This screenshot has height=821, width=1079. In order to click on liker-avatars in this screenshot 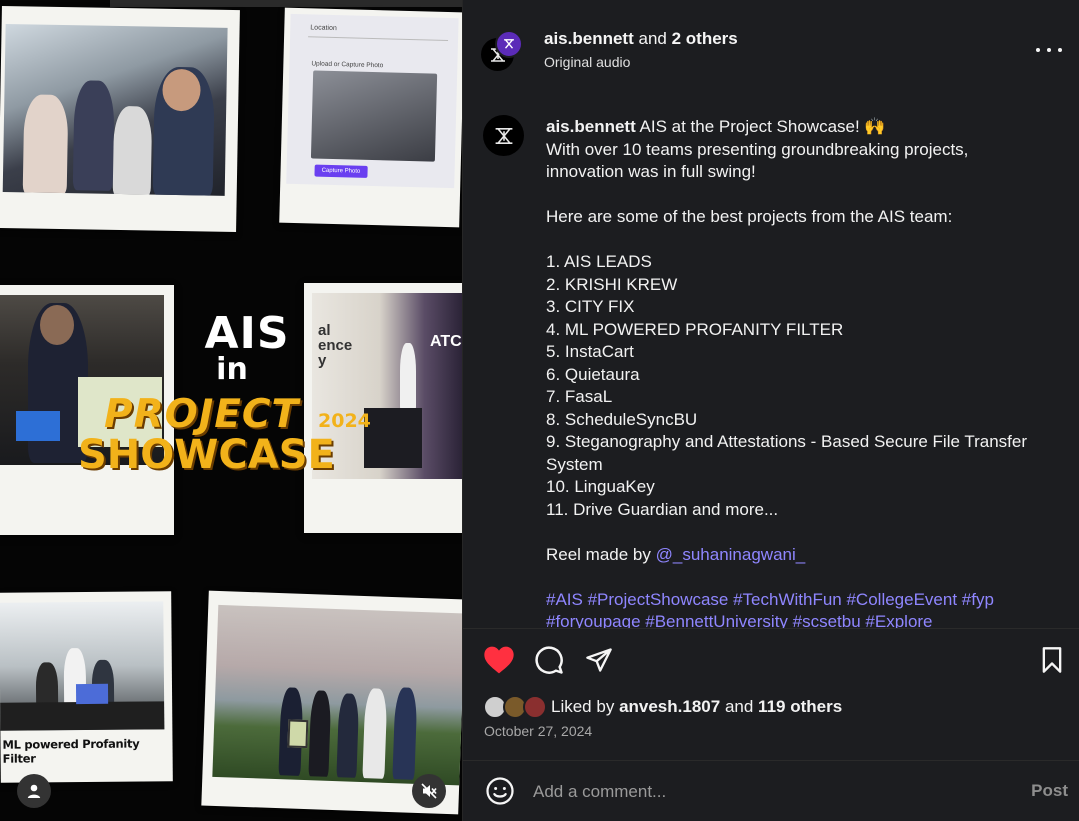, I will do `click(516, 707)`.